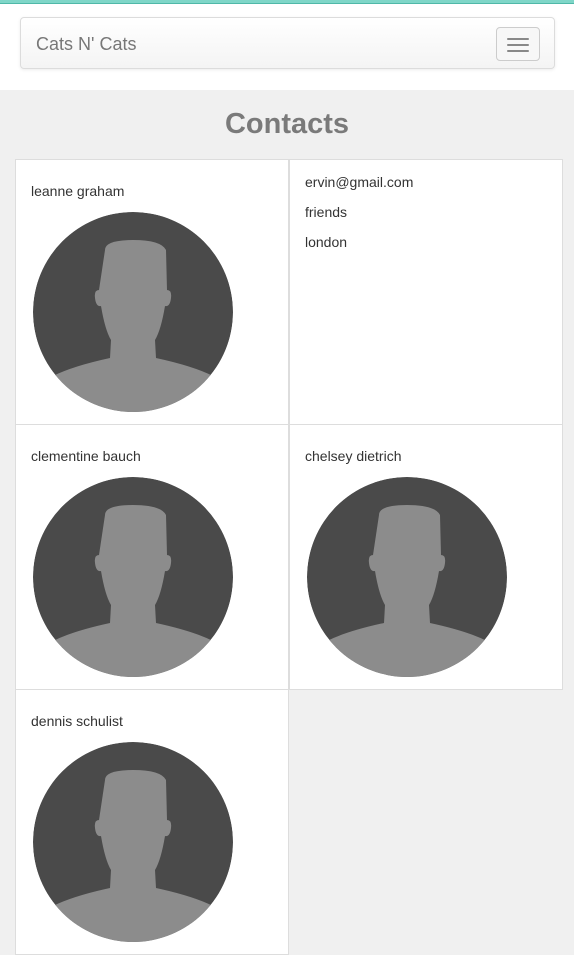  What do you see at coordinates (426, 292) in the screenshot?
I see `contact-details-card: ervin@gmail.com friends london` at bounding box center [426, 292].